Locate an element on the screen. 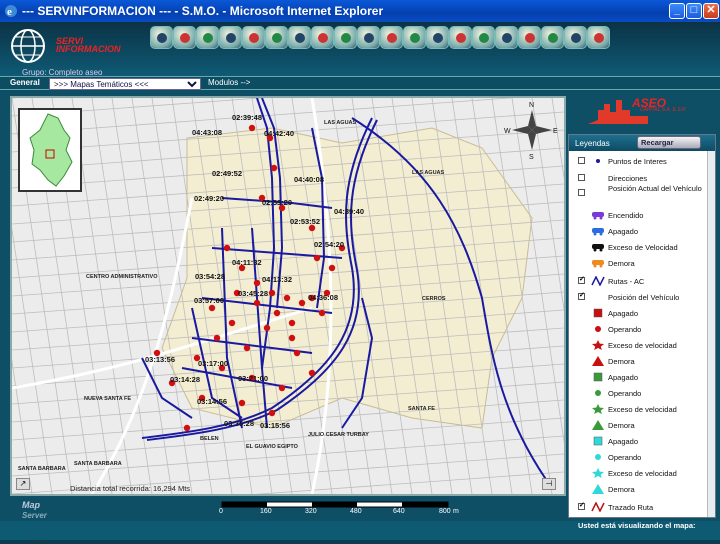  compass-w: W is located at coordinates (507, 131).